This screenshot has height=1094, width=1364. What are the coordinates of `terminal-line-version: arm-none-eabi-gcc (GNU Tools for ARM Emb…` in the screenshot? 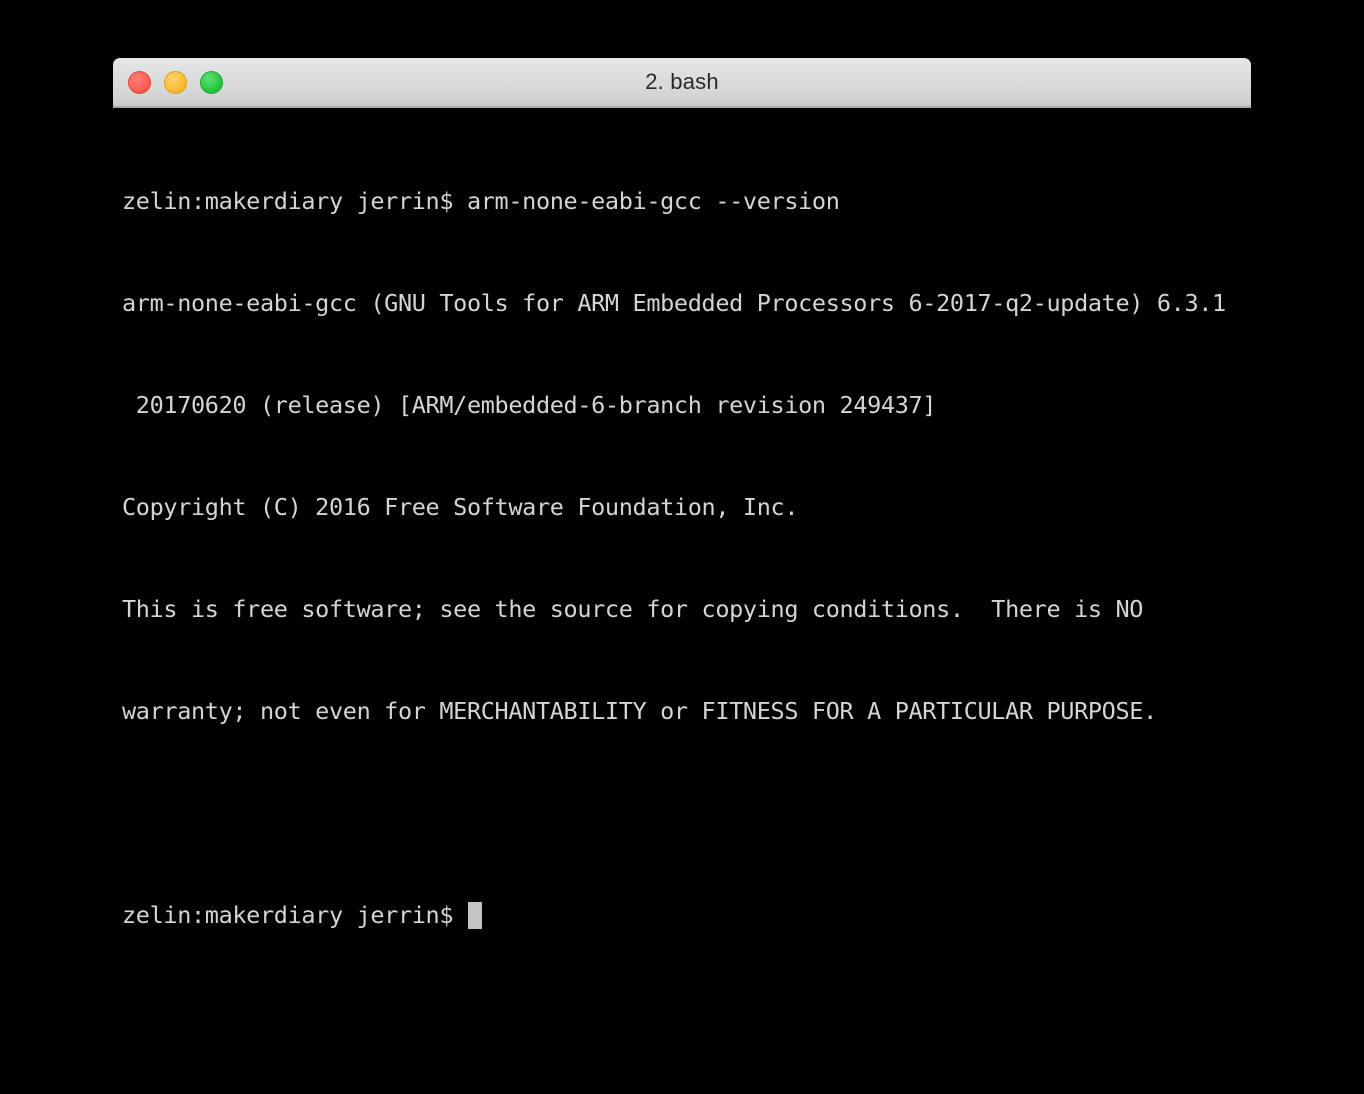 It's located at (674, 303).